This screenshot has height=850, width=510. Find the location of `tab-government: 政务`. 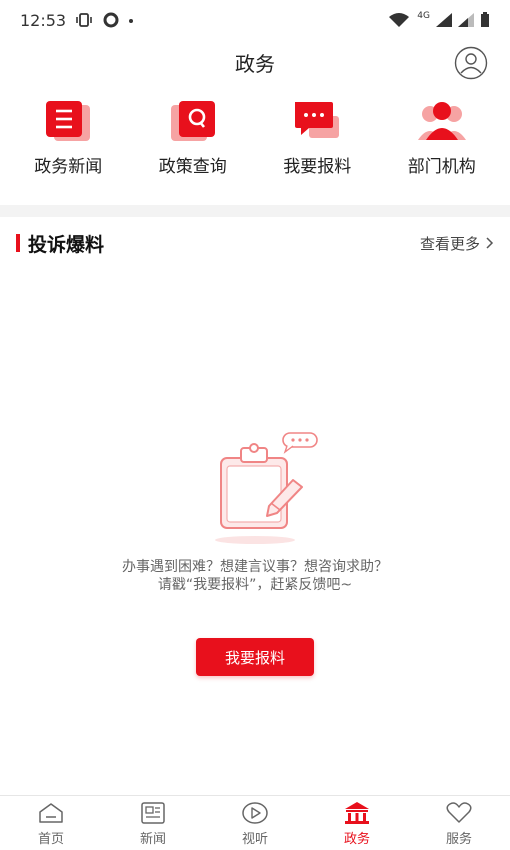

tab-government: 政务 is located at coordinates (357, 823).